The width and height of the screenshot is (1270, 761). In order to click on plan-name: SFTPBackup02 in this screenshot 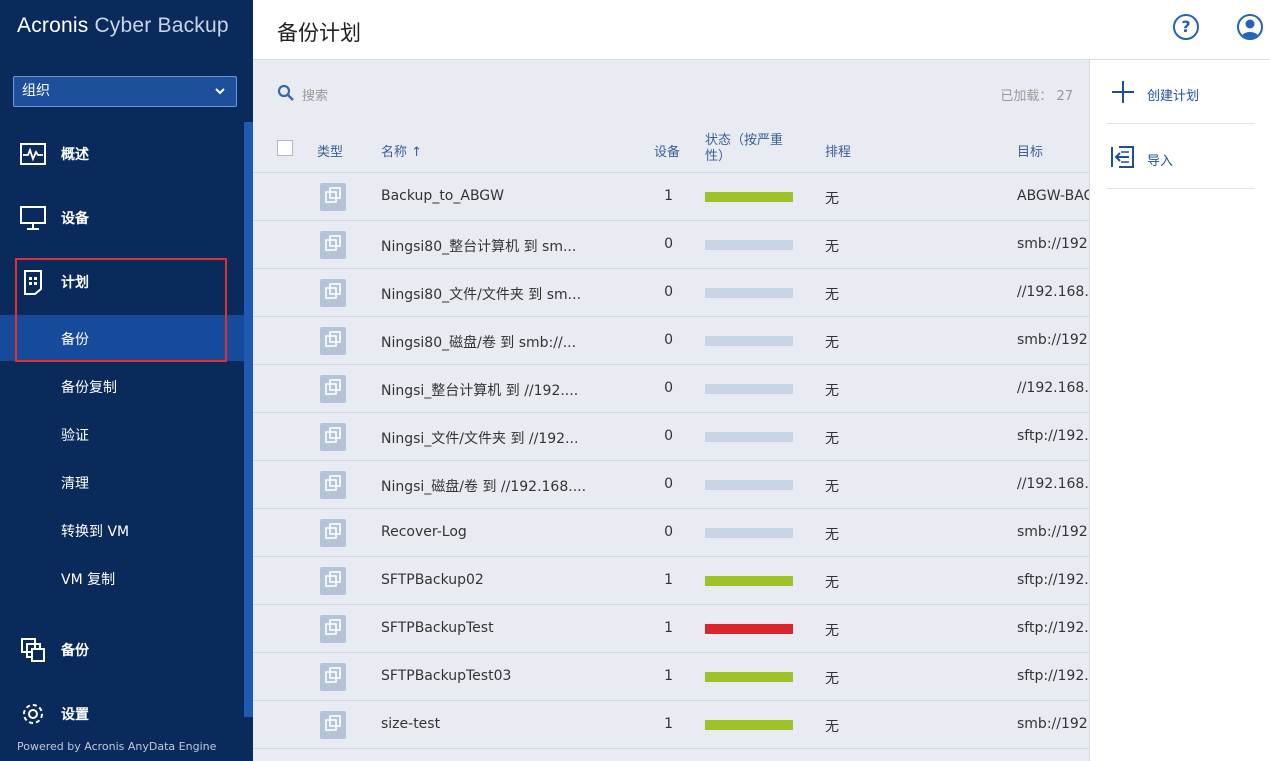, I will do `click(432, 580)`.